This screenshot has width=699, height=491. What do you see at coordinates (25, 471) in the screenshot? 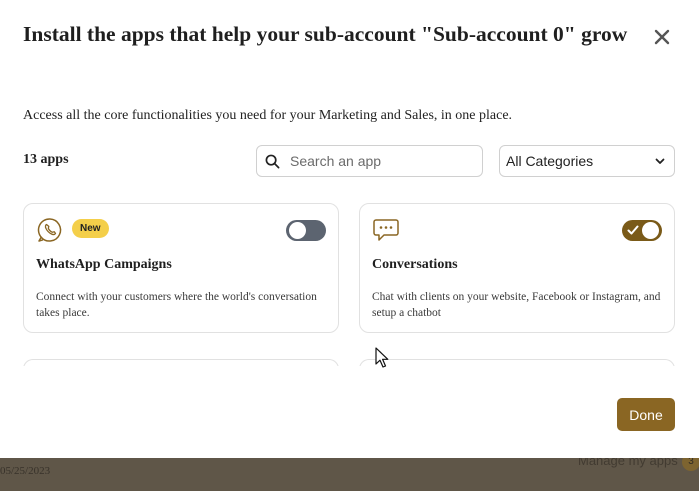
I see `background-date: 05/25/2023` at bounding box center [25, 471].